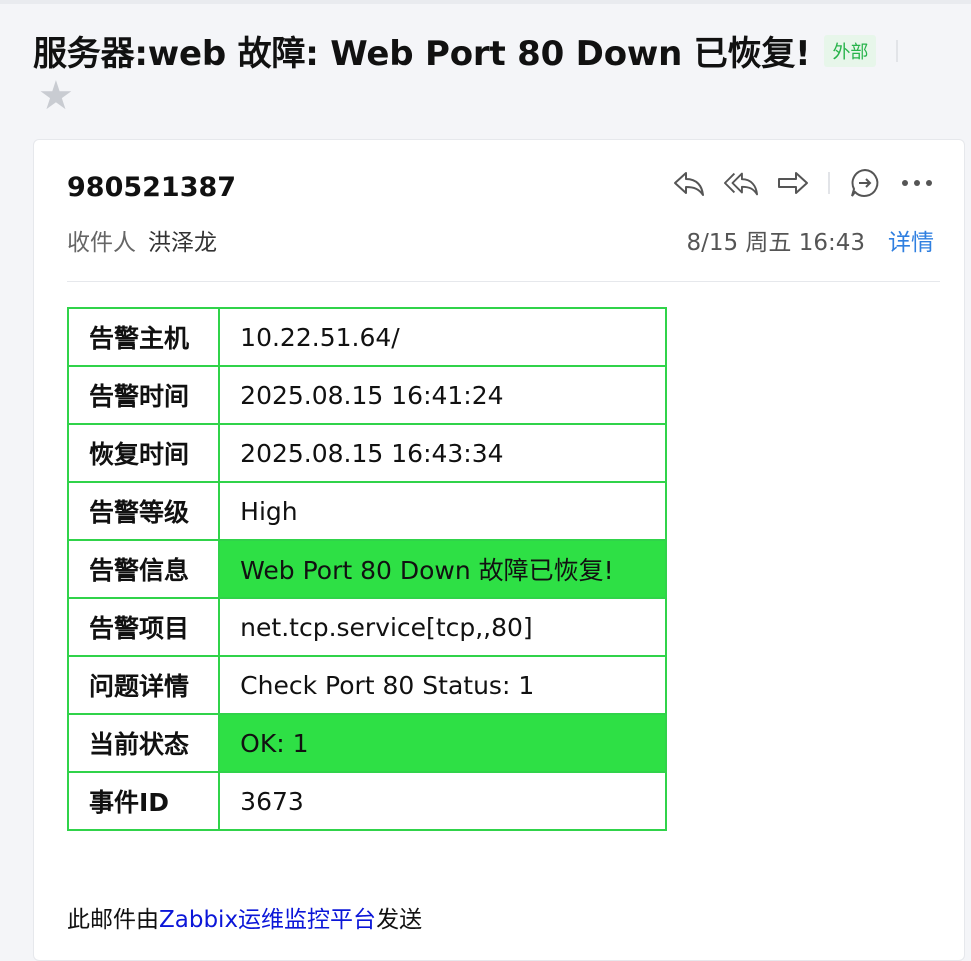 This screenshot has height=961, width=971. What do you see at coordinates (143, 569) in the screenshot?
I see `row-key: 告警信息` at bounding box center [143, 569].